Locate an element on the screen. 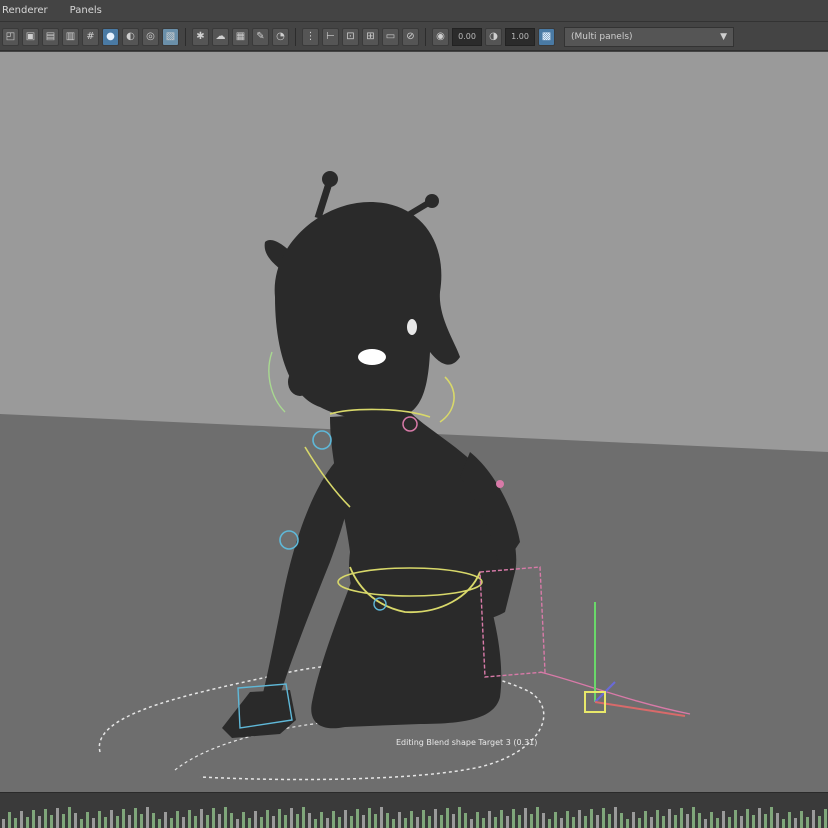 Image resolution: width=828 pixels, height=828 pixels. camera-select-icon: ◰ is located at coordinates (10, 36).